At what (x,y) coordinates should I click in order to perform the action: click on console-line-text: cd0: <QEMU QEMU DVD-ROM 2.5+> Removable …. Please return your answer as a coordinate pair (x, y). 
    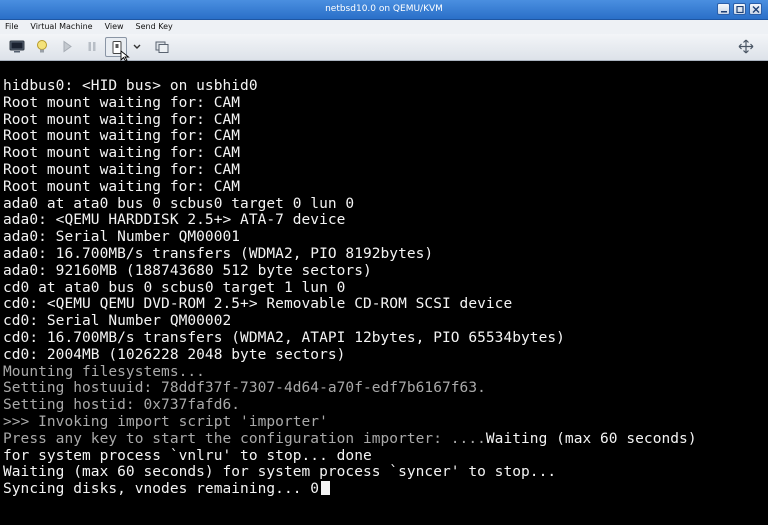
    Looking at the image, I should click on (258, 304).